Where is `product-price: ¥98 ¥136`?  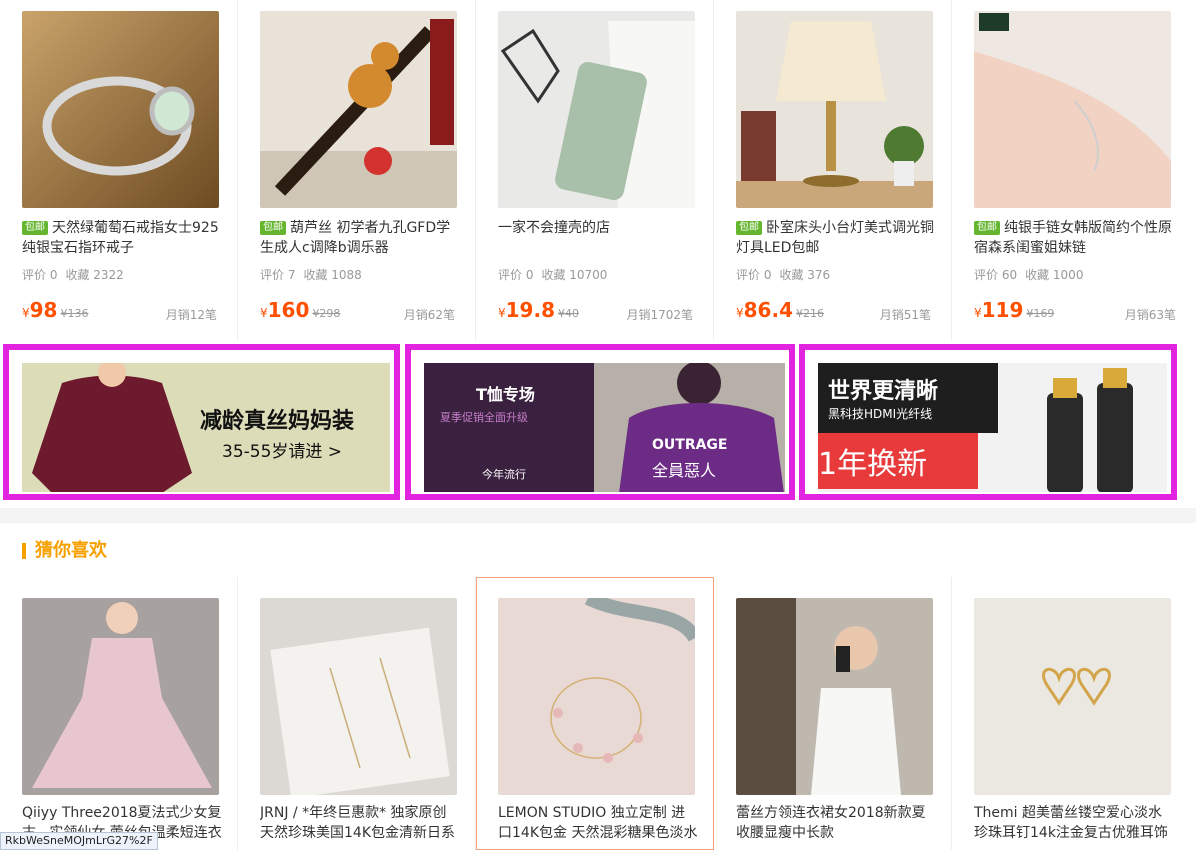
product-price: ¥98 ¥136 is located at coordinates (55, 310).